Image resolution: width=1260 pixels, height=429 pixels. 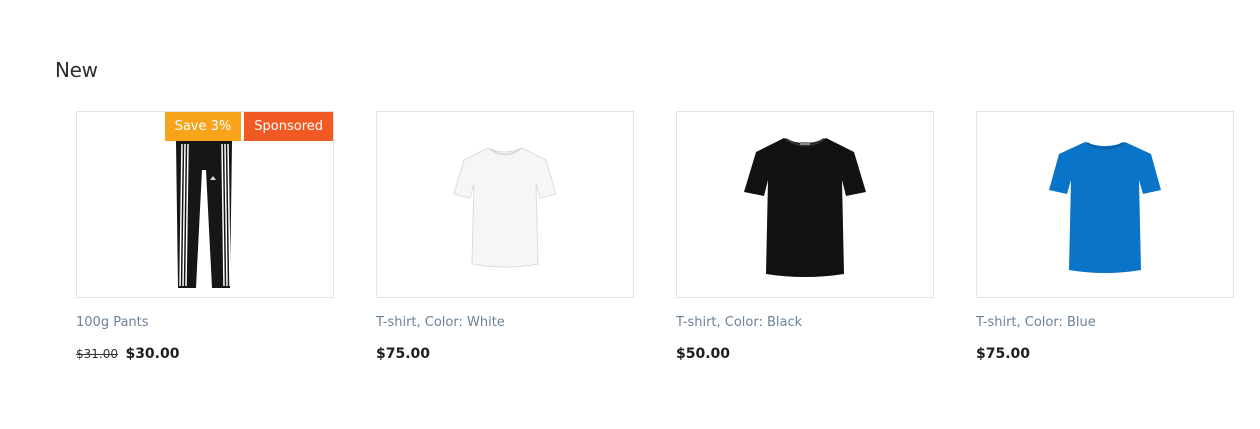 What do you see at coordinates (805, 354) in the screenshot?
I see `price-row: $50.00` at bounding box center [805, 354].